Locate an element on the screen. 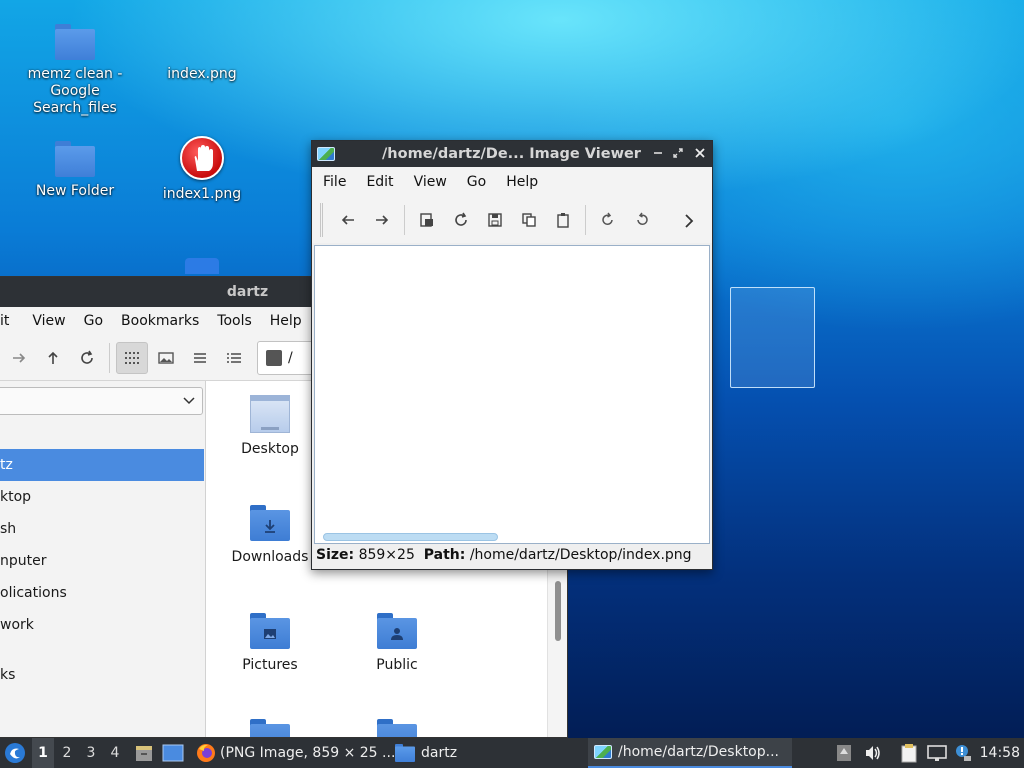 The image size is (1024, 768). image-viewer-titlebar: /home/dartz/De... Image Viewer is located at coordinates (512, 154).